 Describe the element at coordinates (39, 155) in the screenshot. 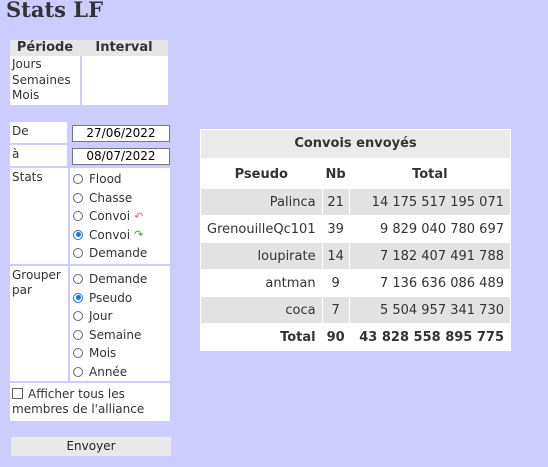

I see `to-label: à` at that location.